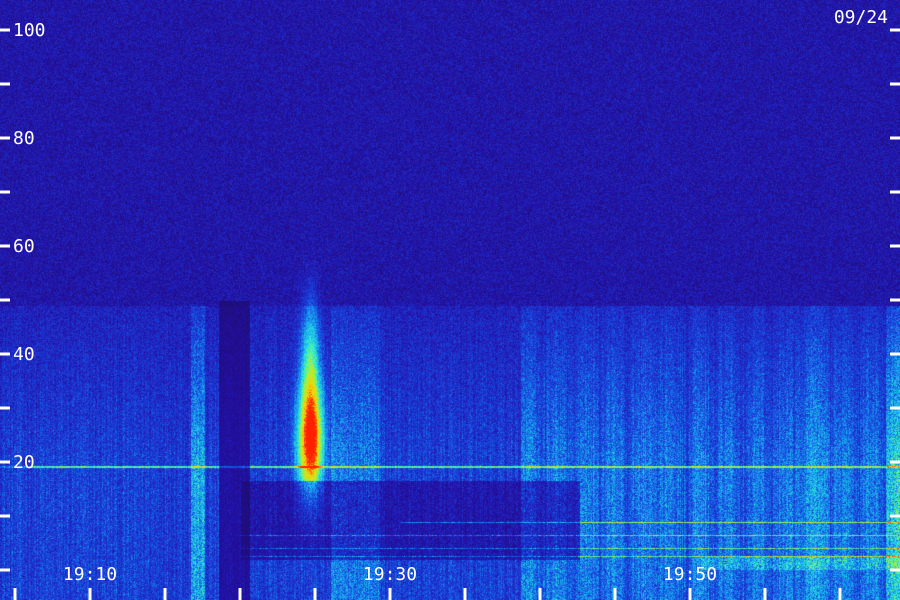 This screenshot has height=600, width=900. What do you see at coordinates (390, 574) in the screenshot?
I see `x-tick-label: 19:30` at bounding box center [390, 574].